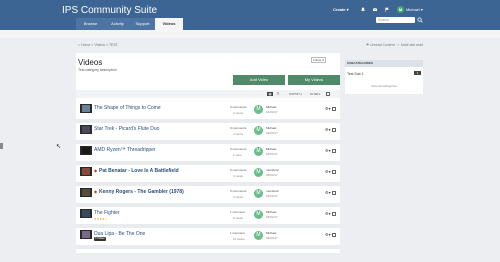  What do you see at coordinates (126, 129) in the screenshot?
I see `video-title: Star Trek - Picard's Flute Duo` at bounding box center [126, 129].